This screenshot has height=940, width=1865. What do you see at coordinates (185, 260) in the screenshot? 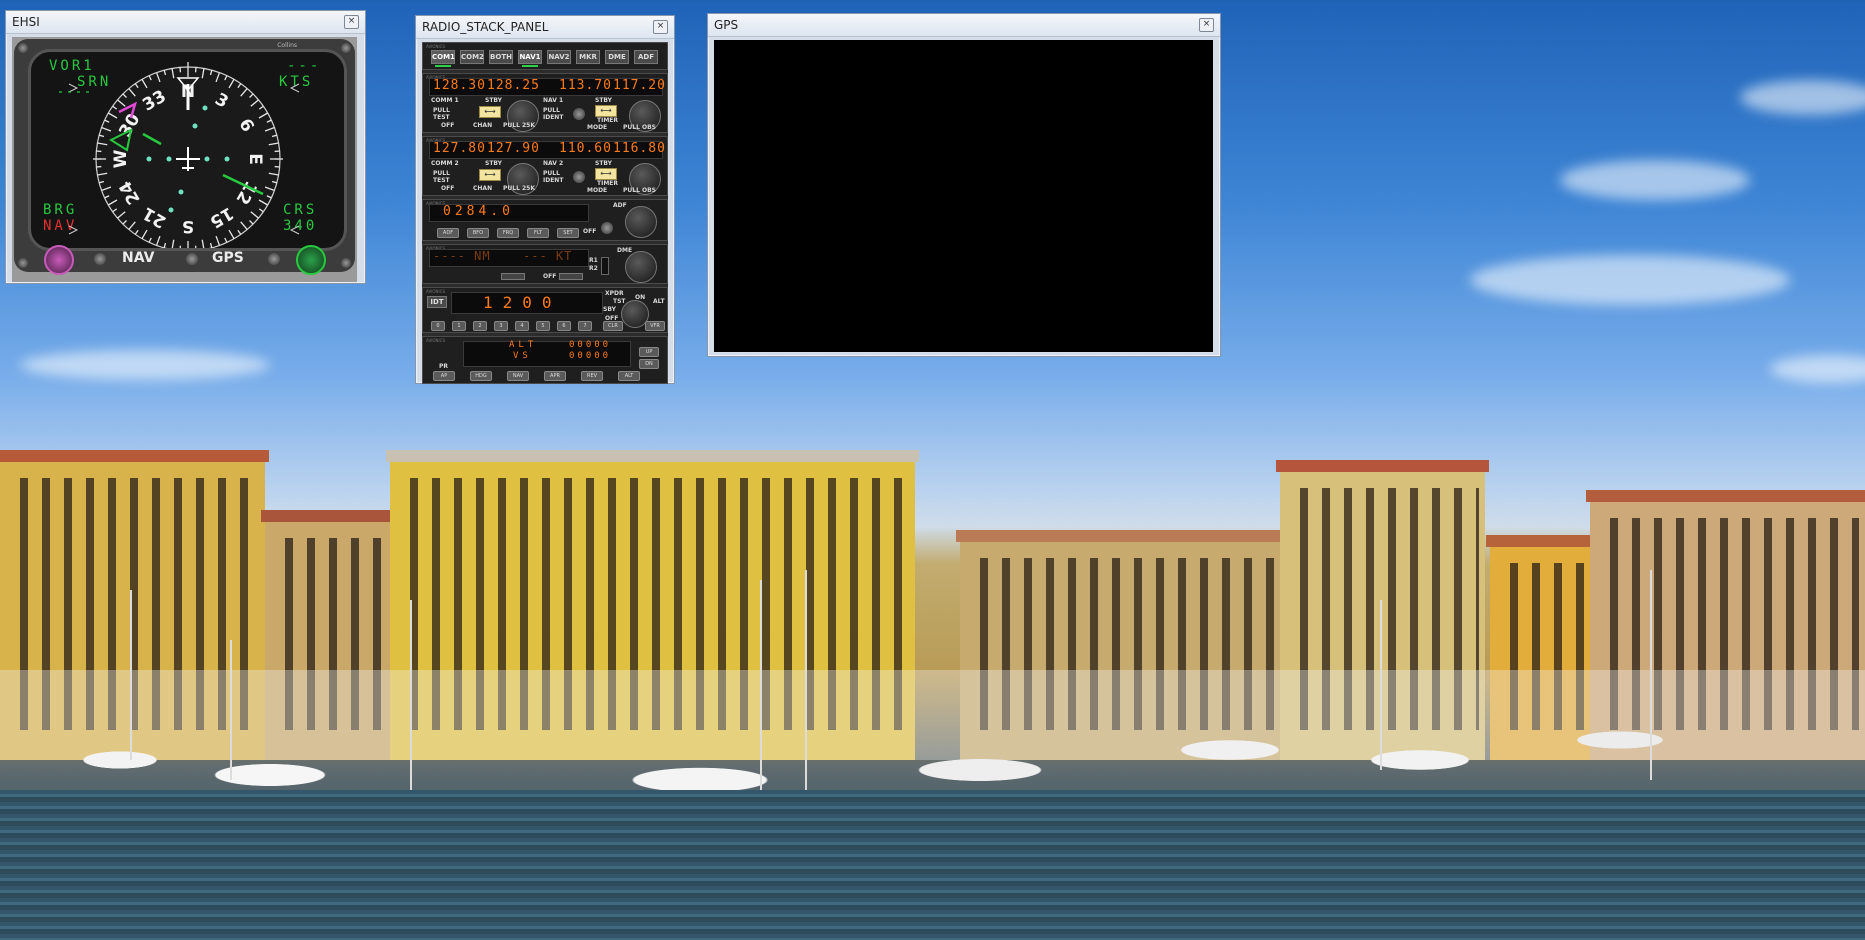
I see `ehsi-controls: NAV GPS` at bounding box center [185, 260].